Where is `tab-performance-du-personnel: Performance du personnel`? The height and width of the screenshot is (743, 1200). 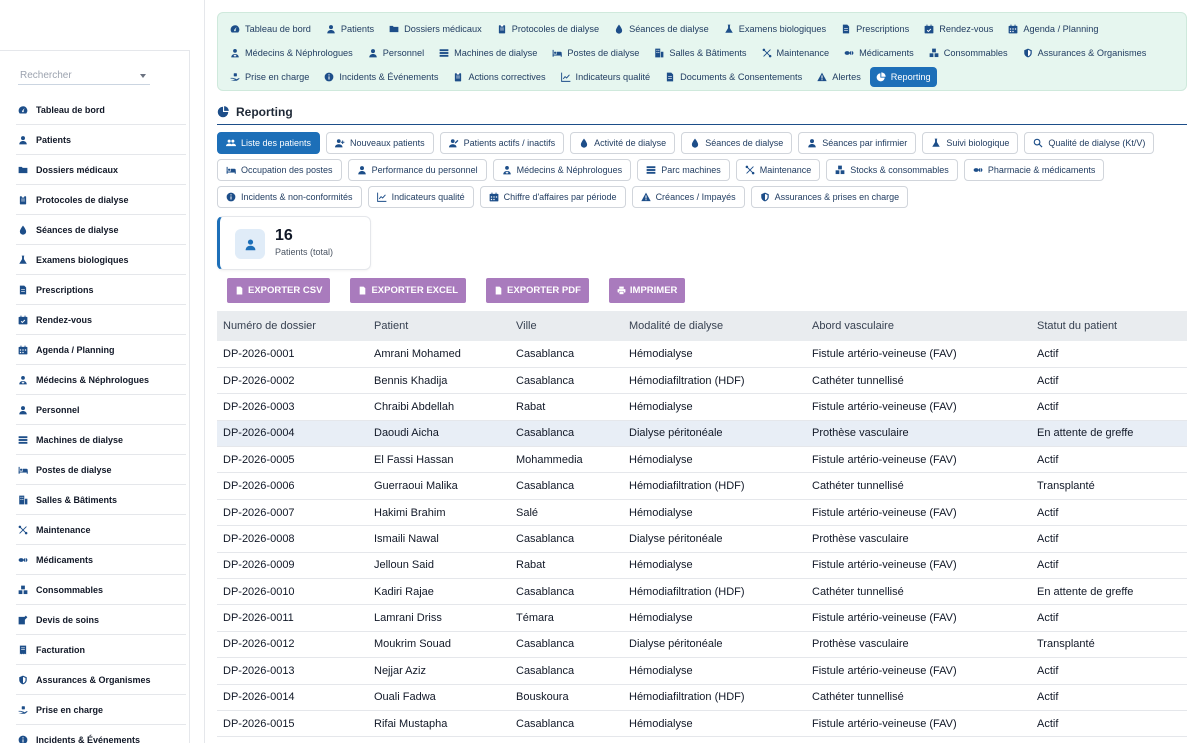
tab-performance-du-personnel: Performance du personnel is located at coordinates (417, 170).